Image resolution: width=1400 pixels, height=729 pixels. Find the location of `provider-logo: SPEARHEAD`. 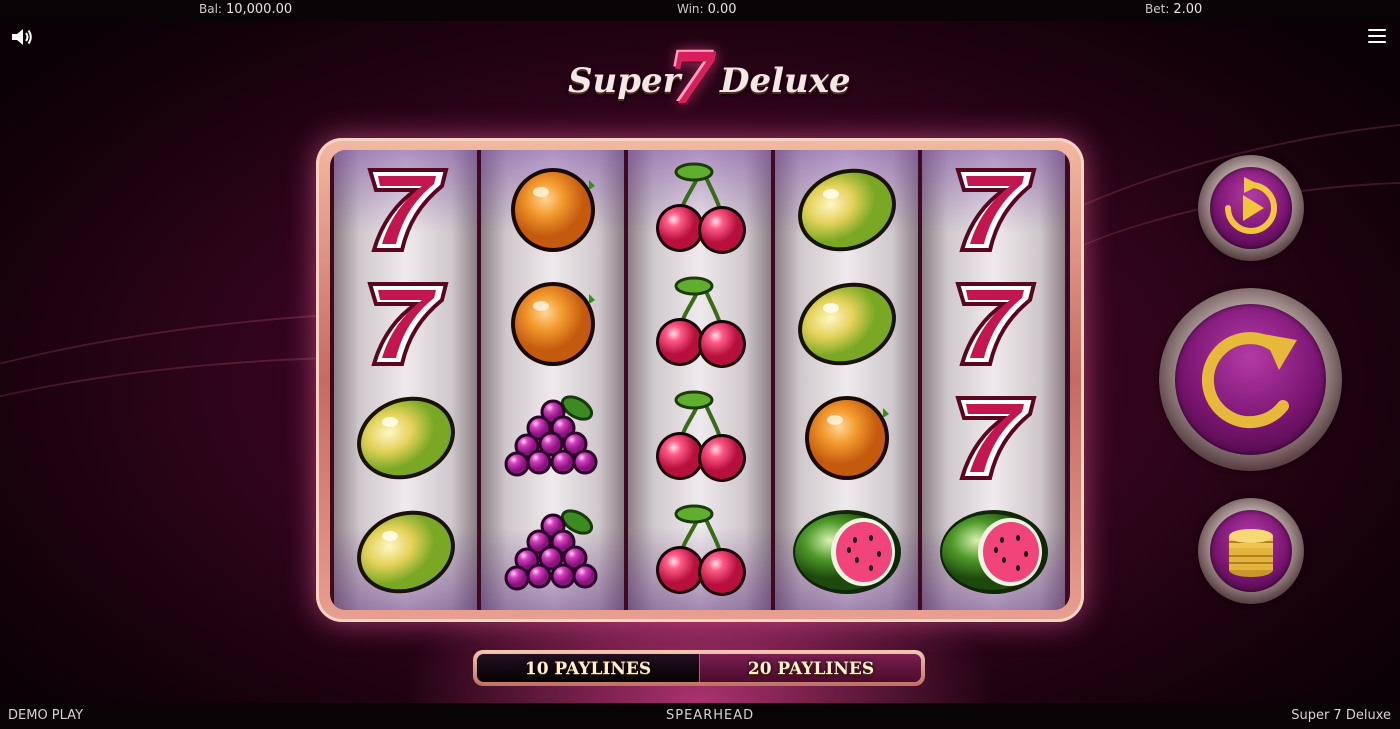

provider-logo: SPEARHEAD is located at coordinates (710, 715).